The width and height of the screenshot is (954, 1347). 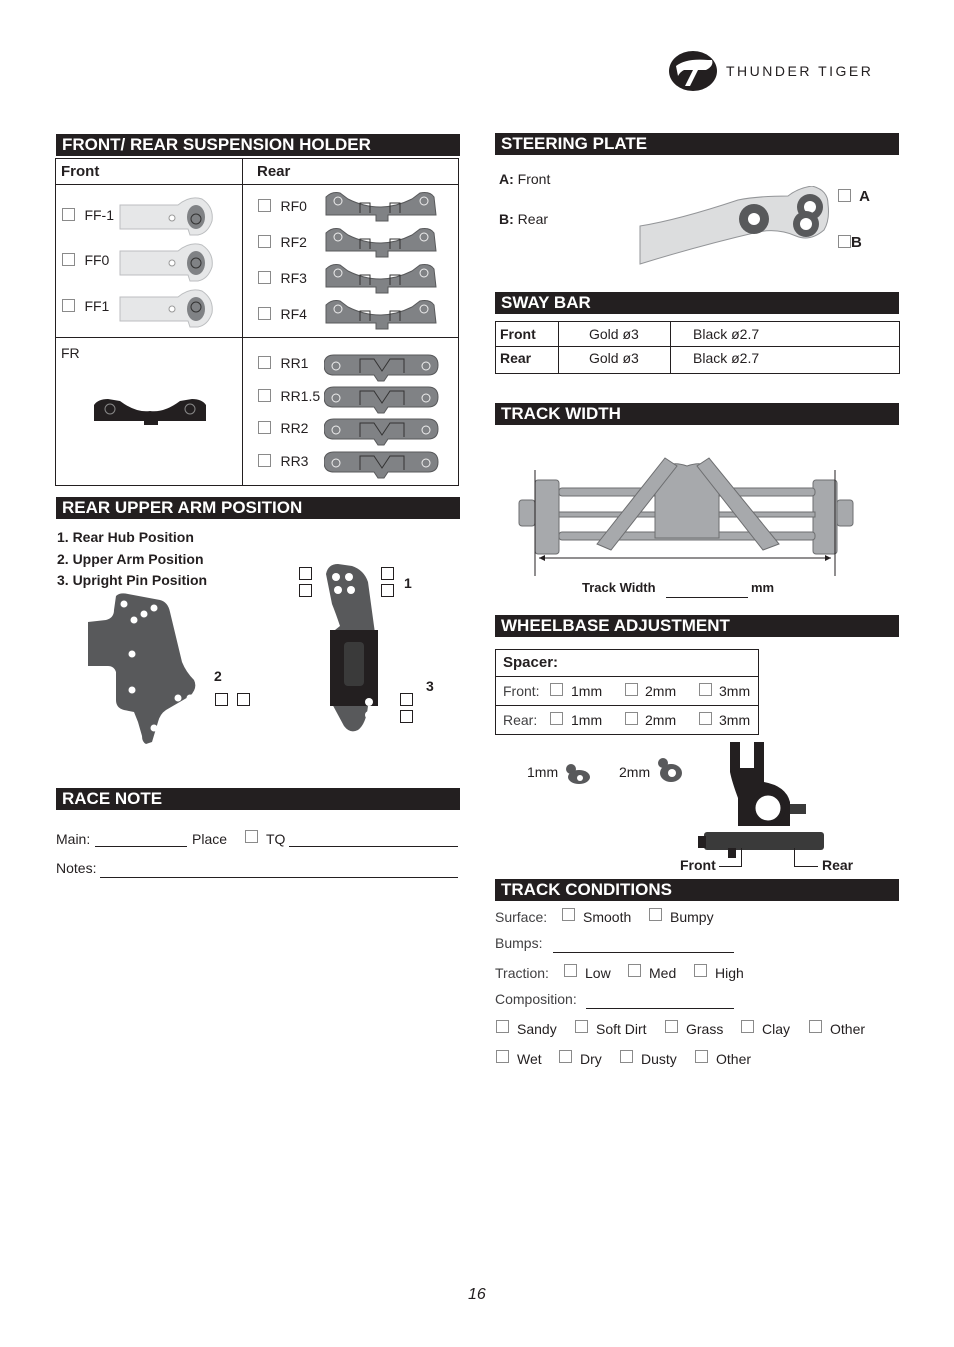 I want to click on ff-1-part-icon, so click(x=166, y=216).